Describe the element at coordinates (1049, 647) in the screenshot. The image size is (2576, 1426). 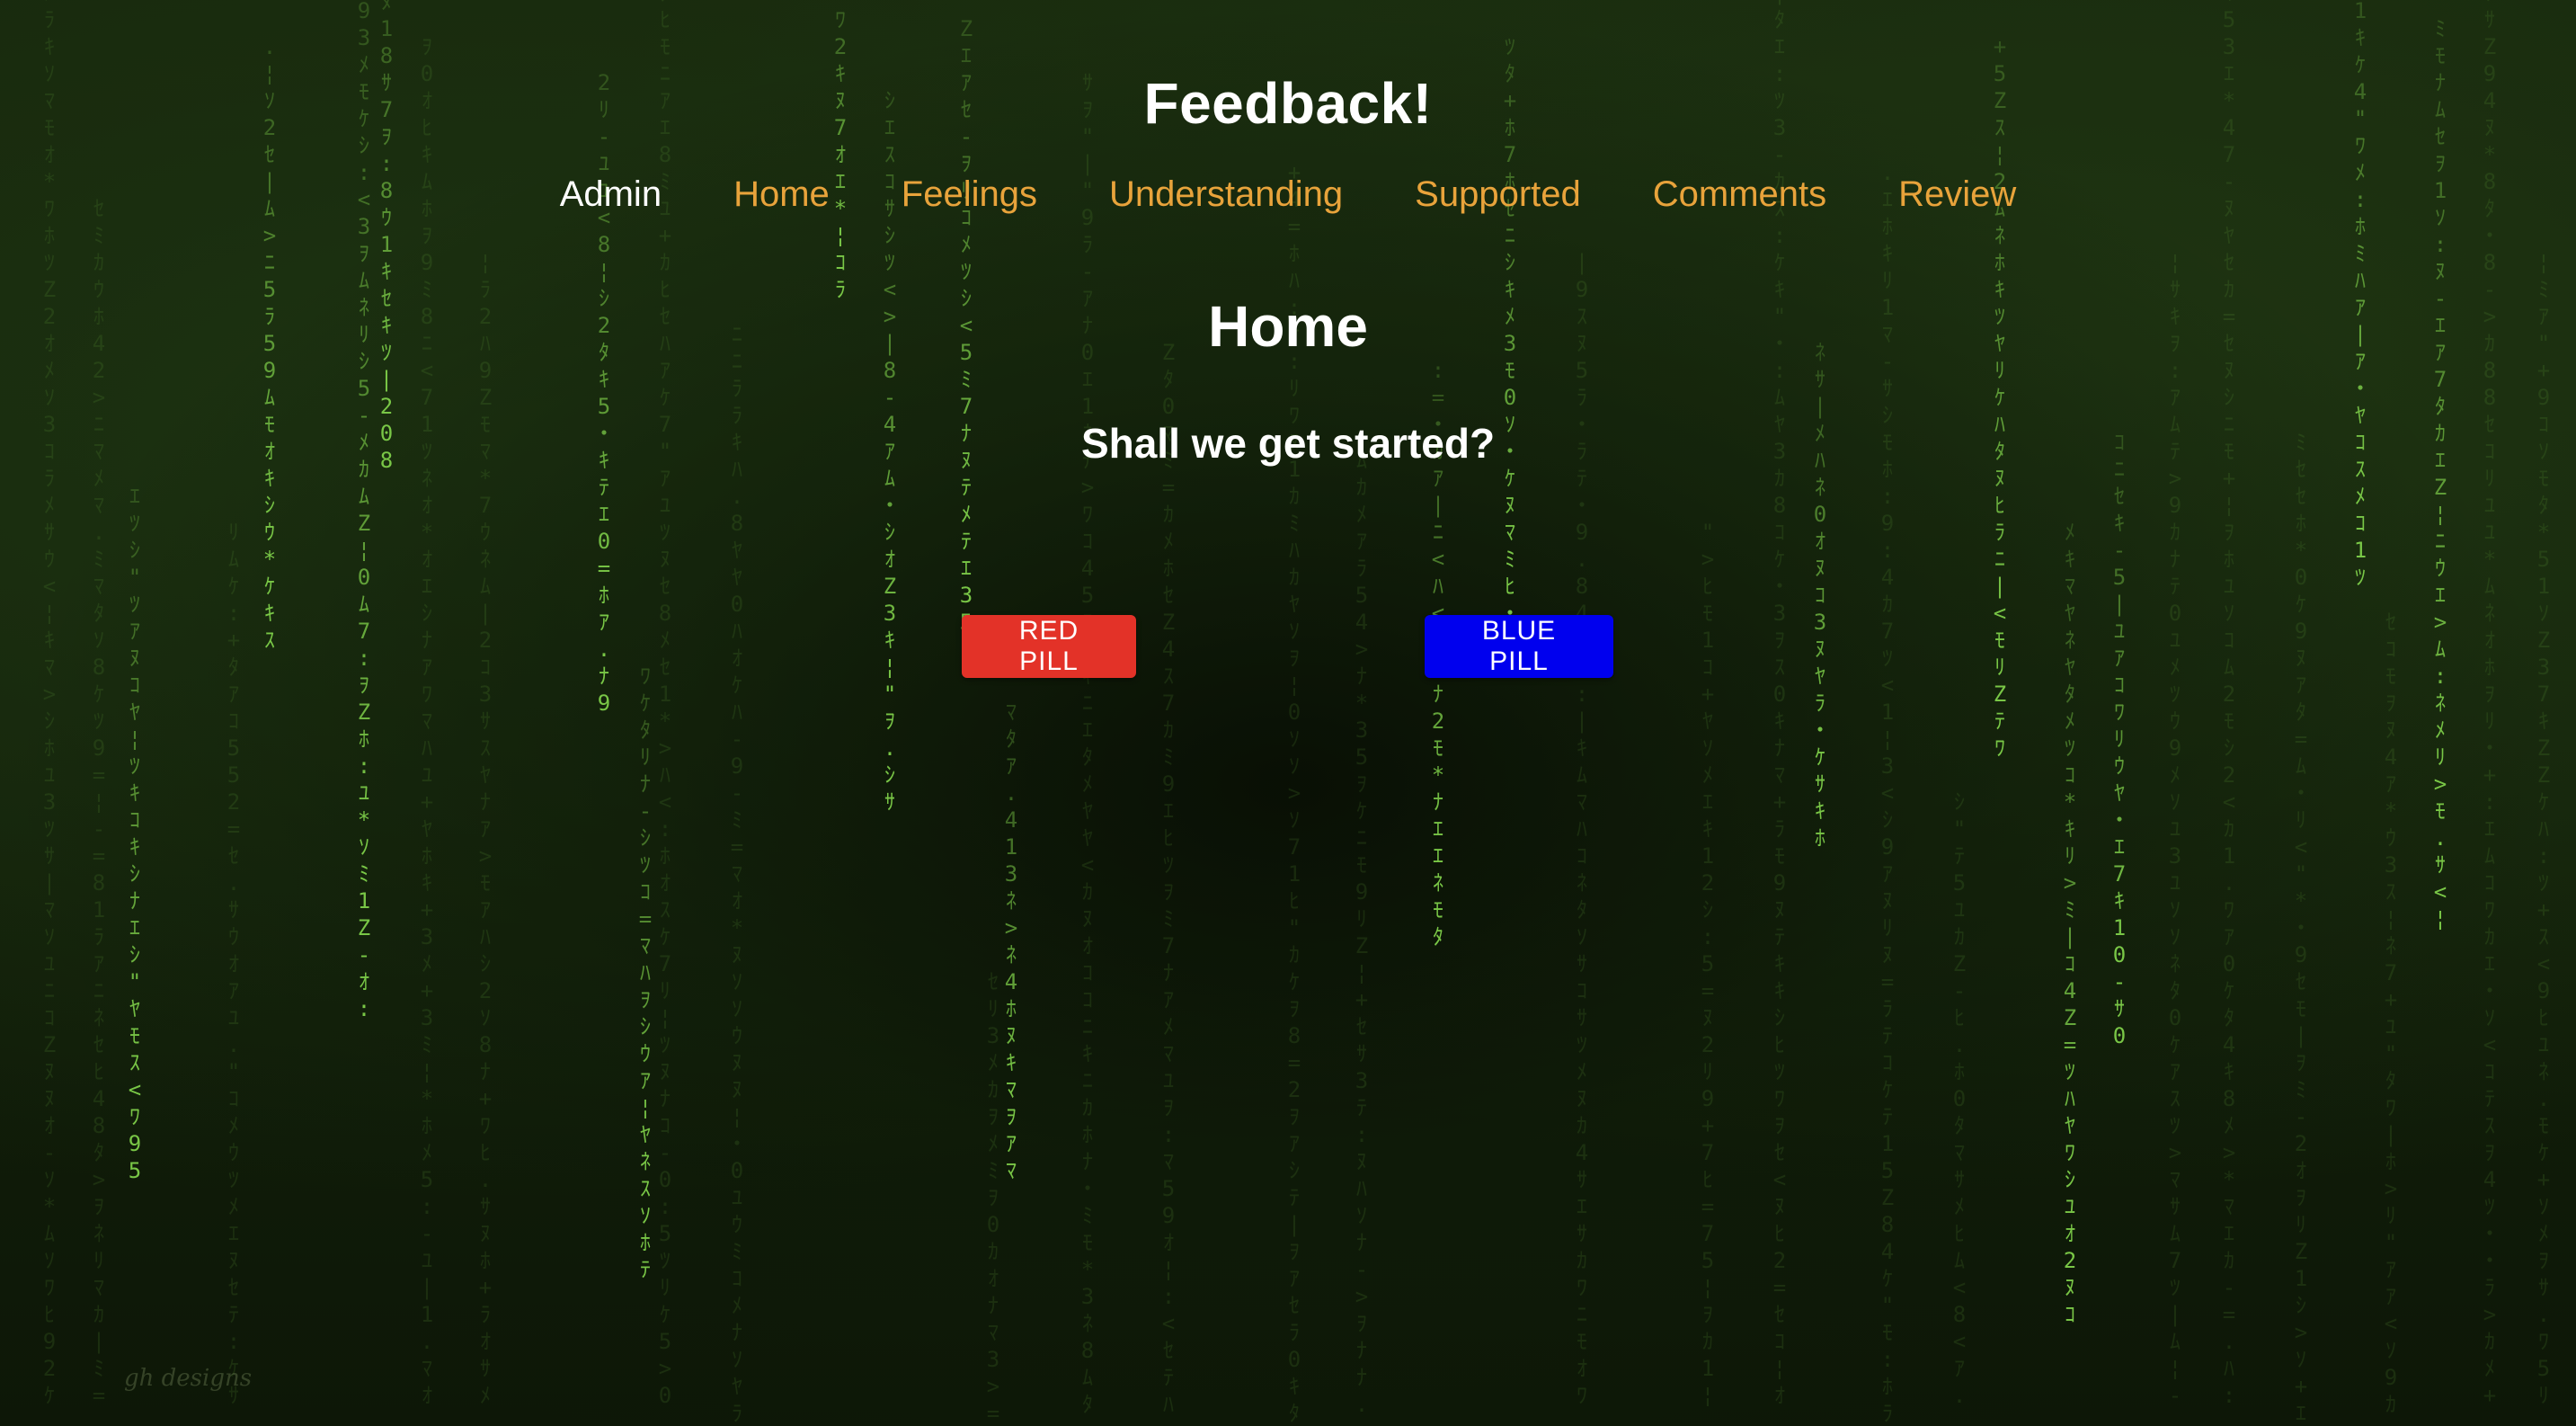
I see `red-pill-button: RED PILL` at that location.